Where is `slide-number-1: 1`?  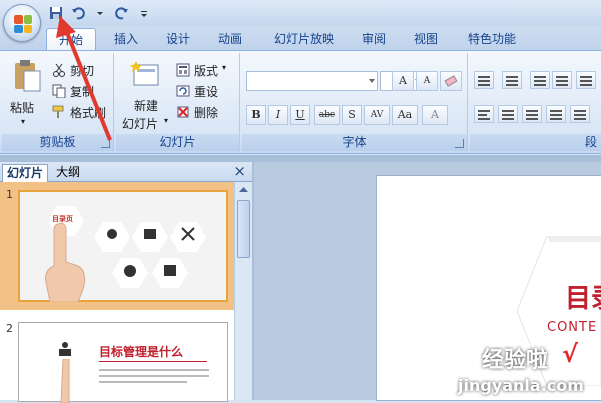
slide-number-1: 1 is located at coordinates (9, 194).